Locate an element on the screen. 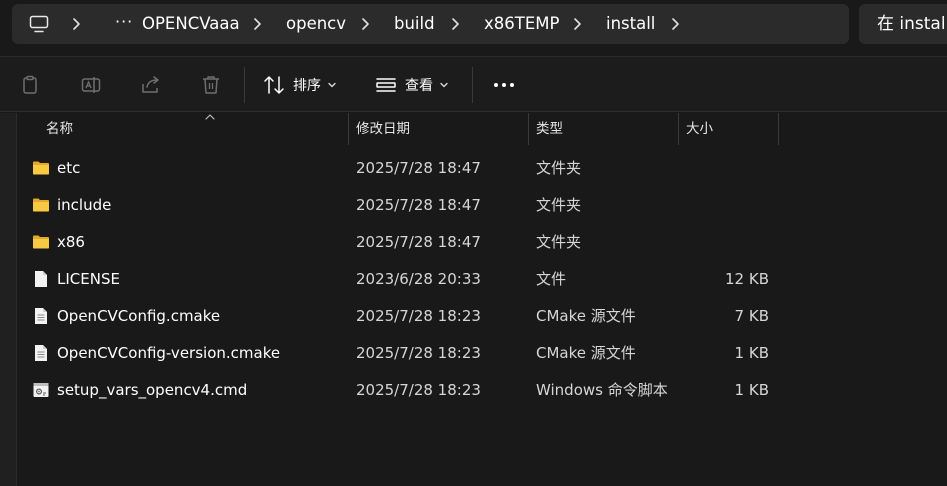 This screenshot has height=486, width=947. file-name: etc is located at coordinates (69, 168).